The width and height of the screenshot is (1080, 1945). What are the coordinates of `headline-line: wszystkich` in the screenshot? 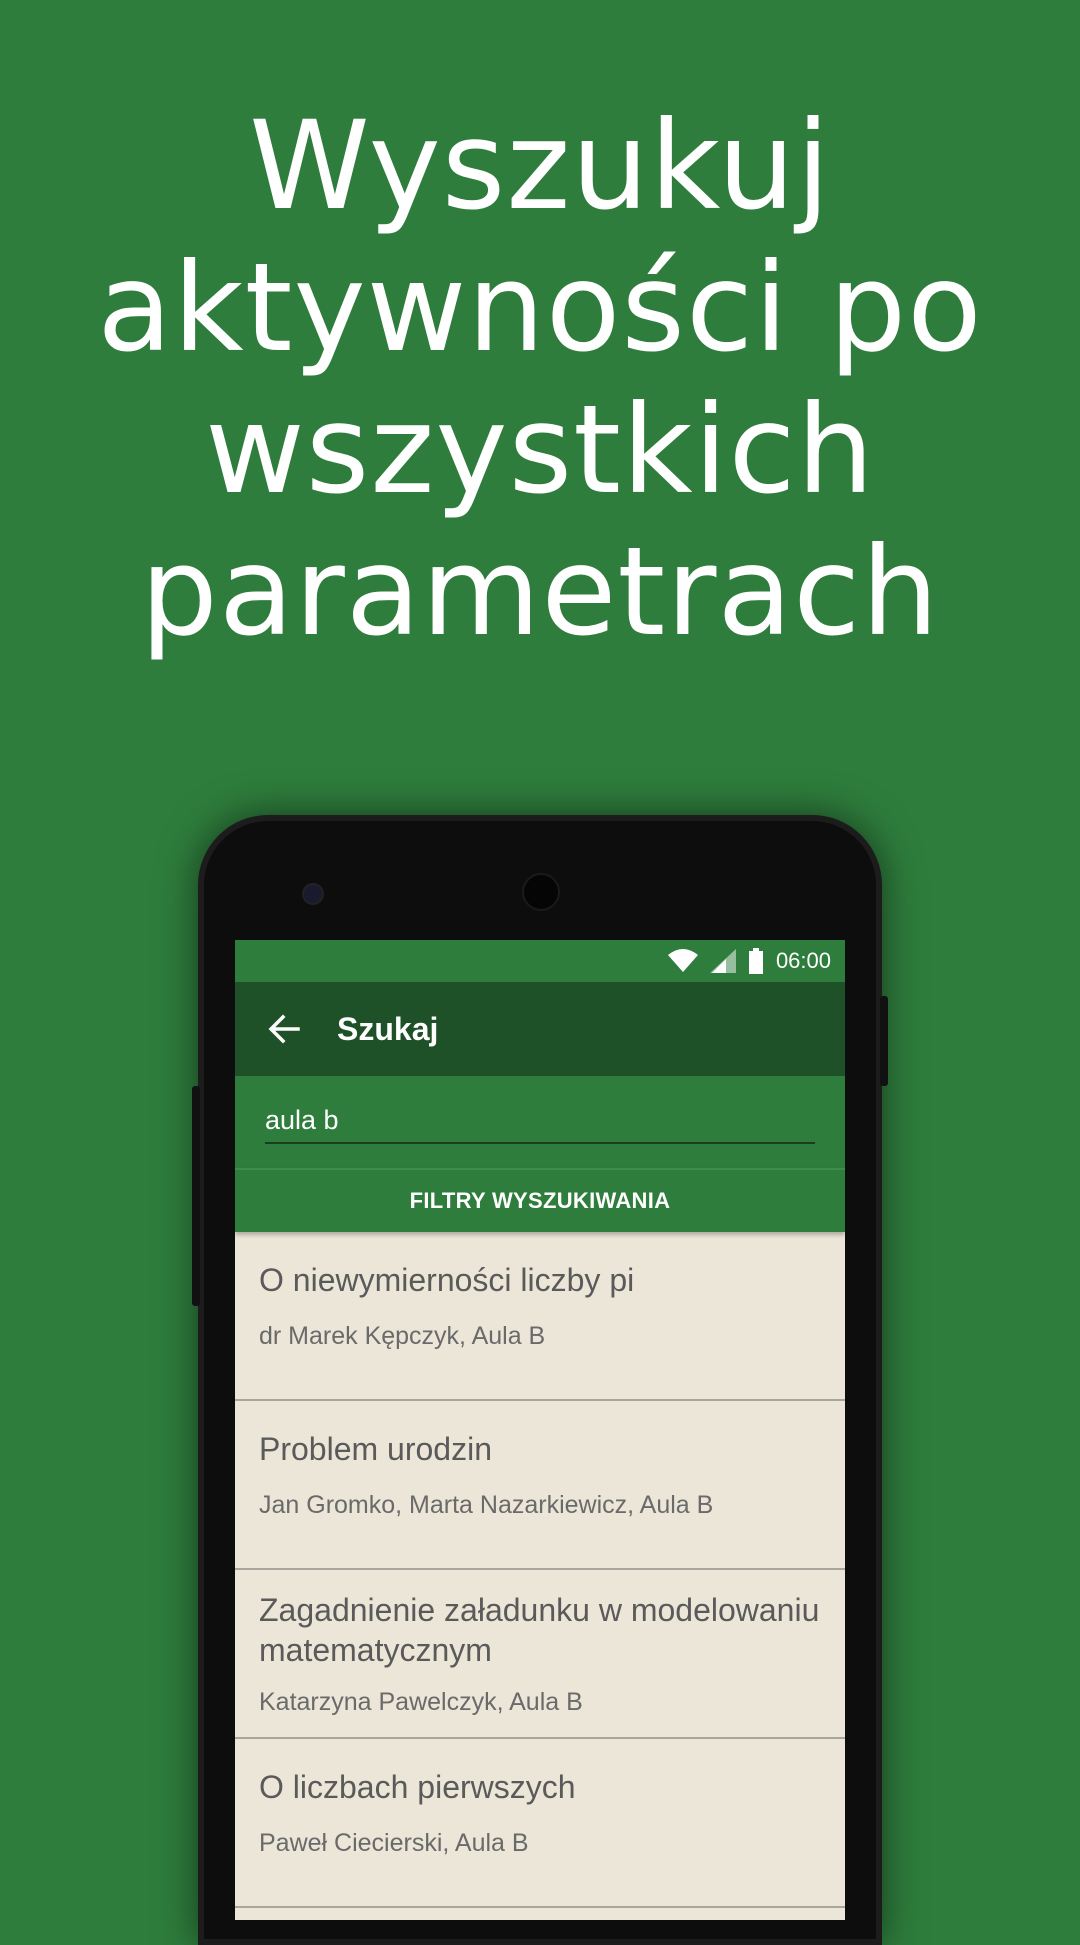 It's located at (540, 450).